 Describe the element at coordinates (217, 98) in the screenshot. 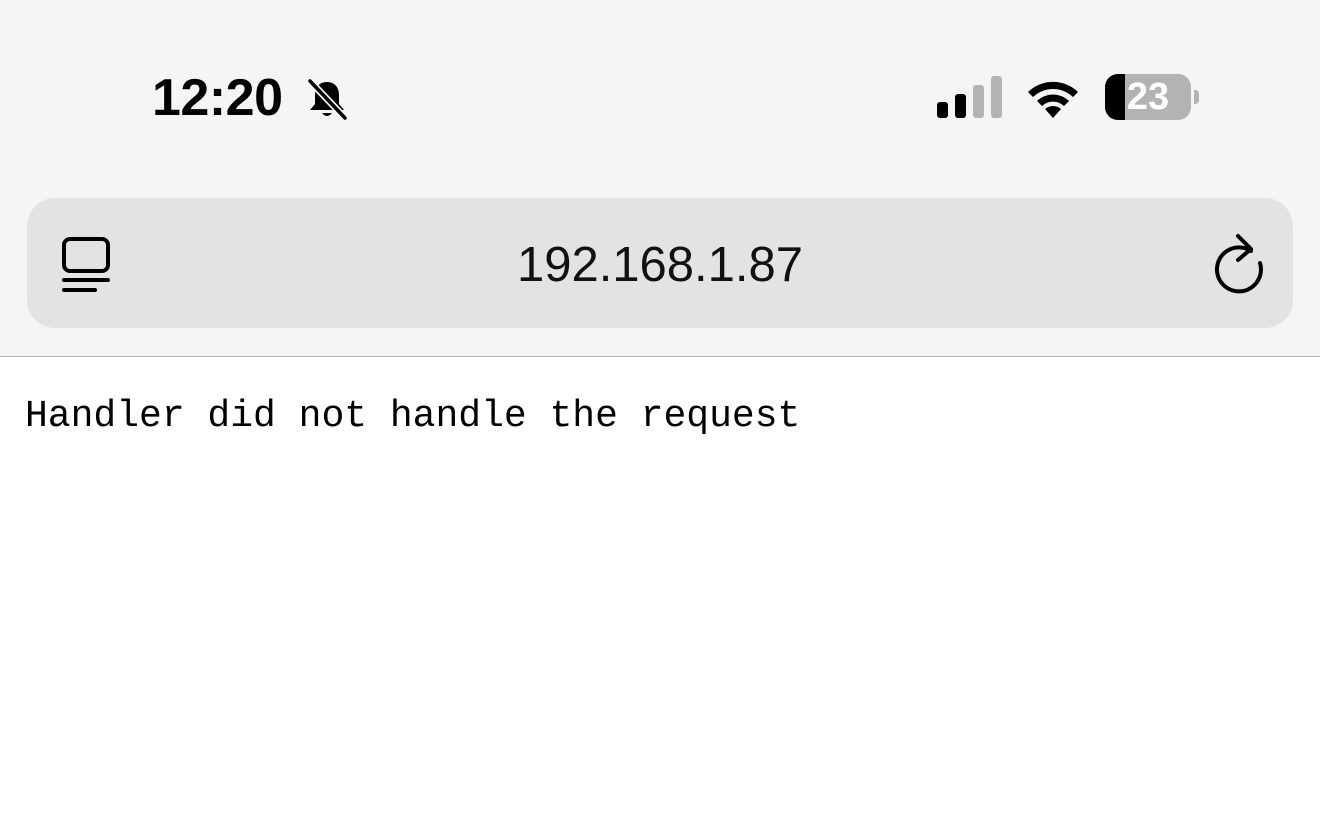

I see `status-time: 12:20` at that location.